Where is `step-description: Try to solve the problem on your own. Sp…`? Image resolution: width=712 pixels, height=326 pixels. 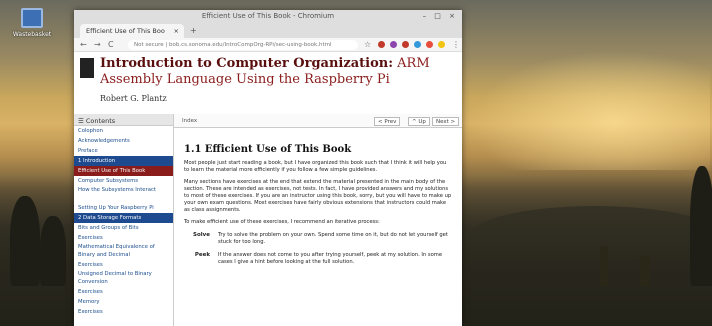 step-description: Try to solve the problem on your own. Sp… is located at coordinates (333, 238).